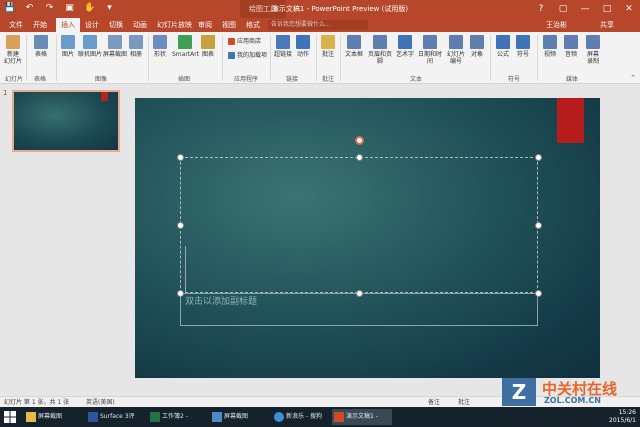 The width and height of the screenshot is (640, 427). I want to click on minimize-button: —, so click(585, 9).